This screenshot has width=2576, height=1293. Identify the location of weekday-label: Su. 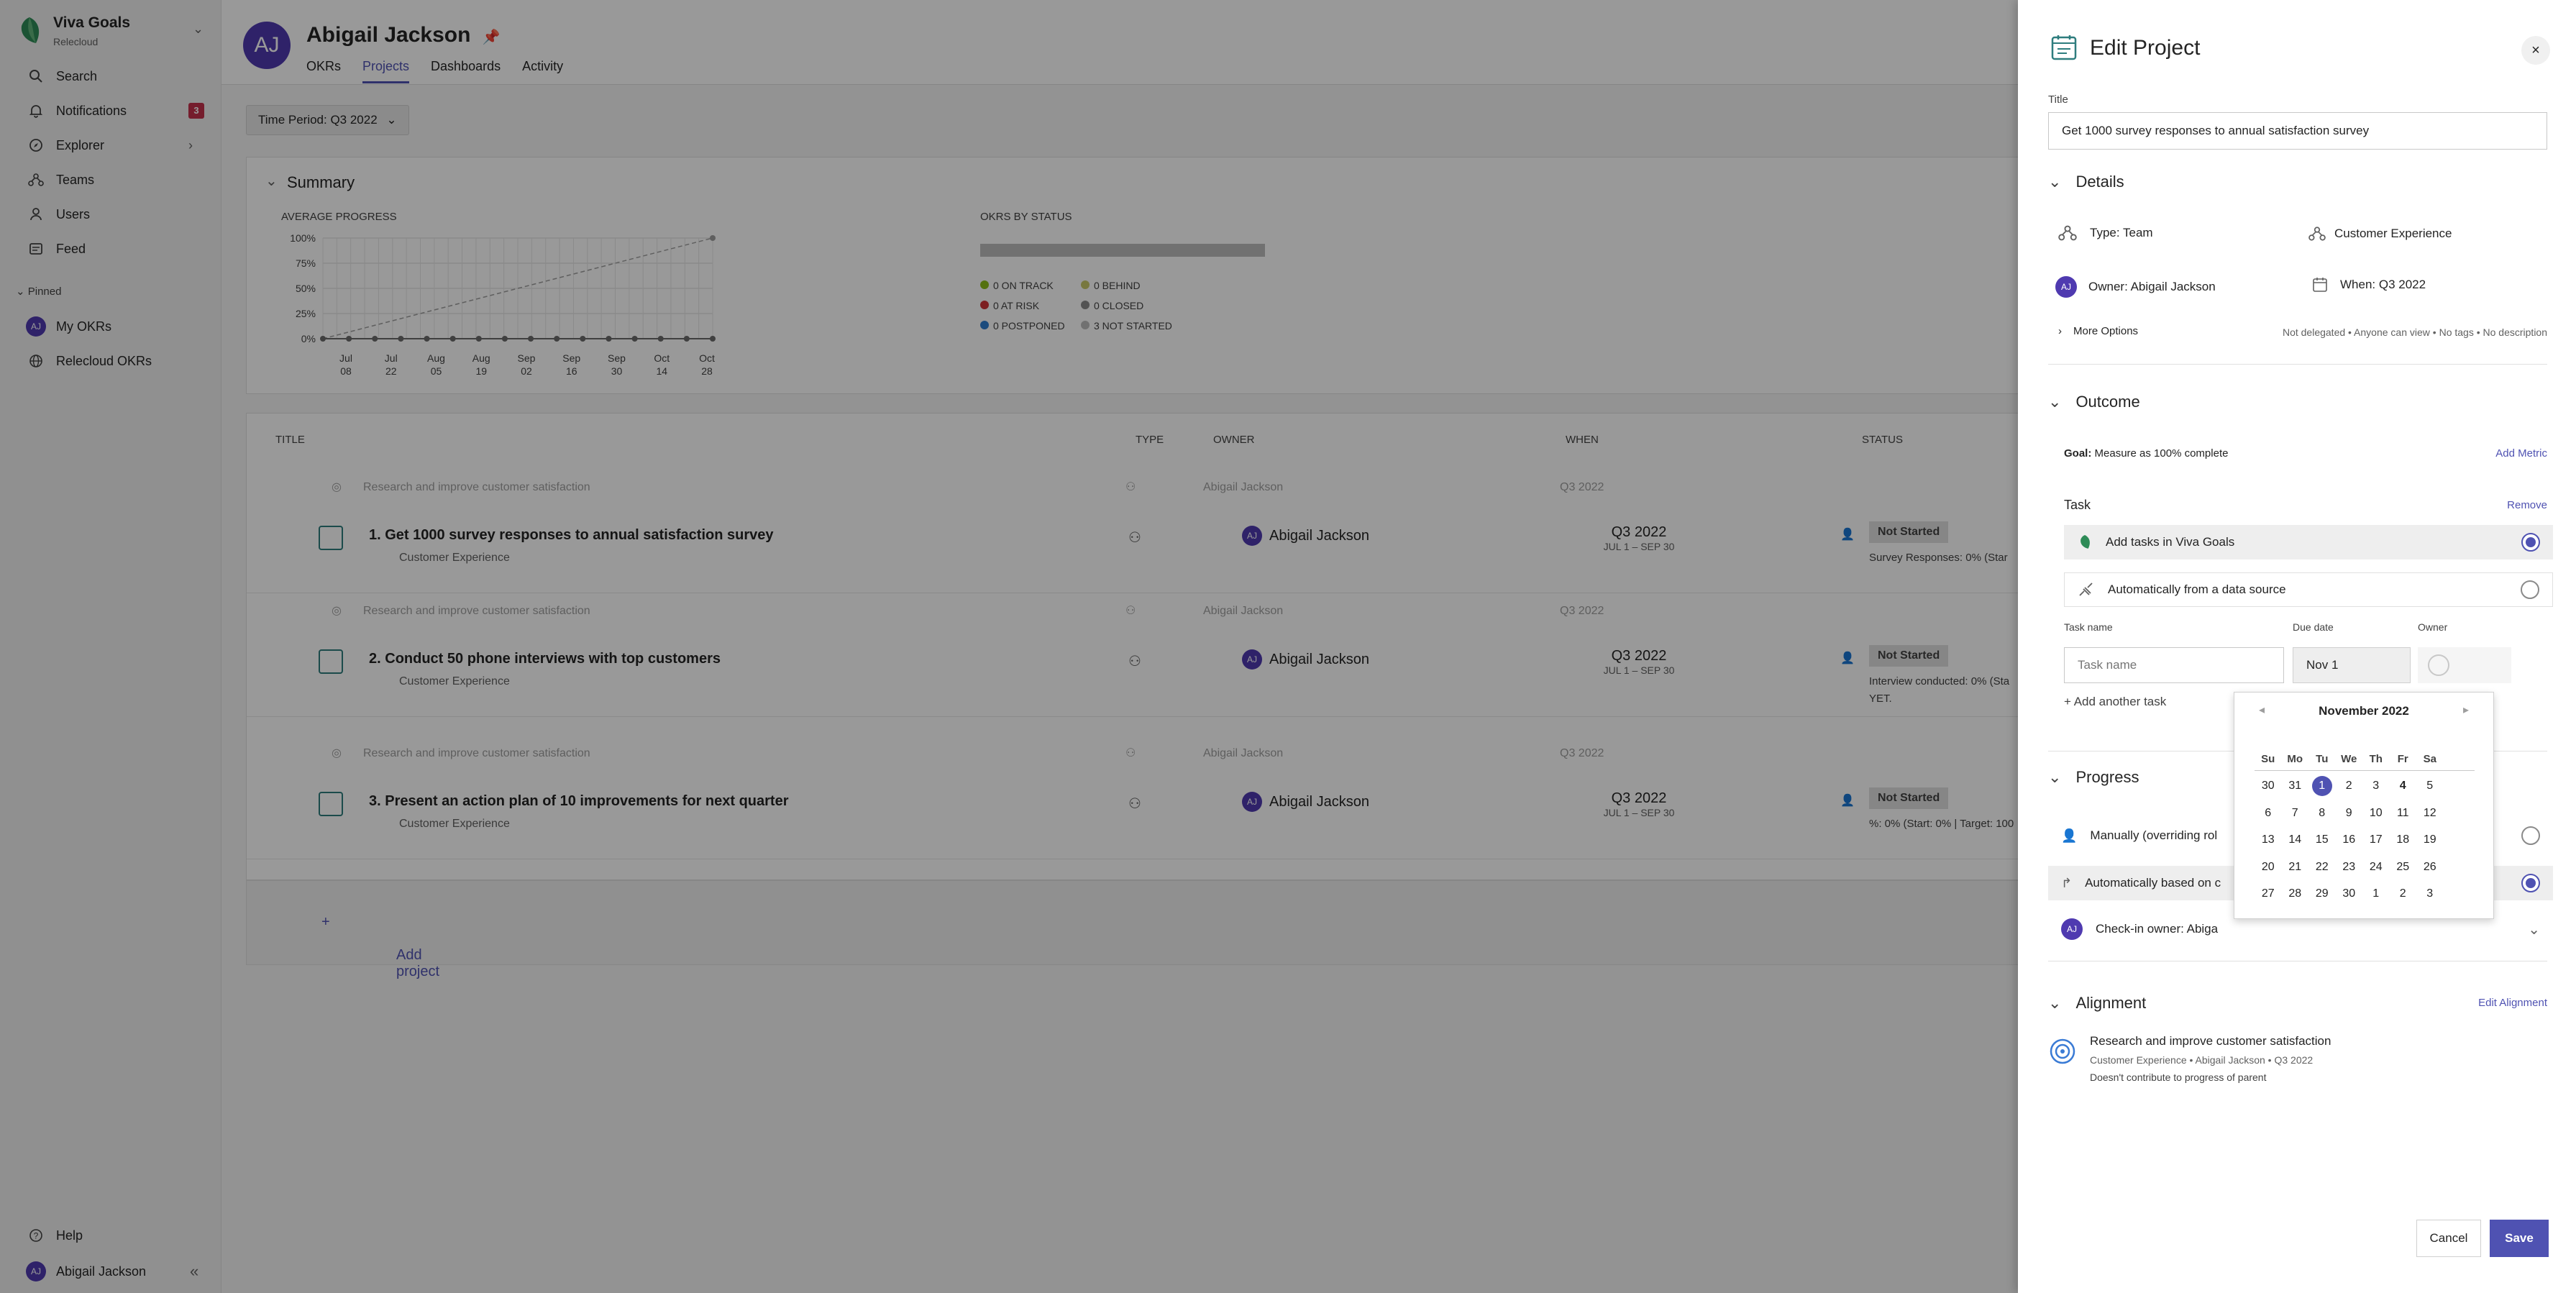
(2268, 759).